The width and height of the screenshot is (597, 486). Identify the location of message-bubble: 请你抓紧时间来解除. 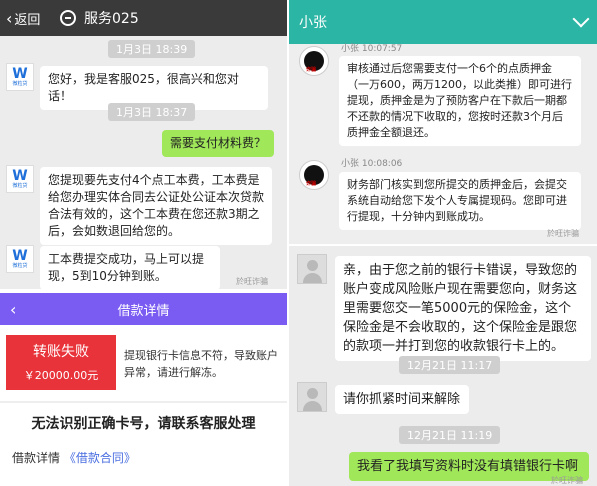
(402, 399).